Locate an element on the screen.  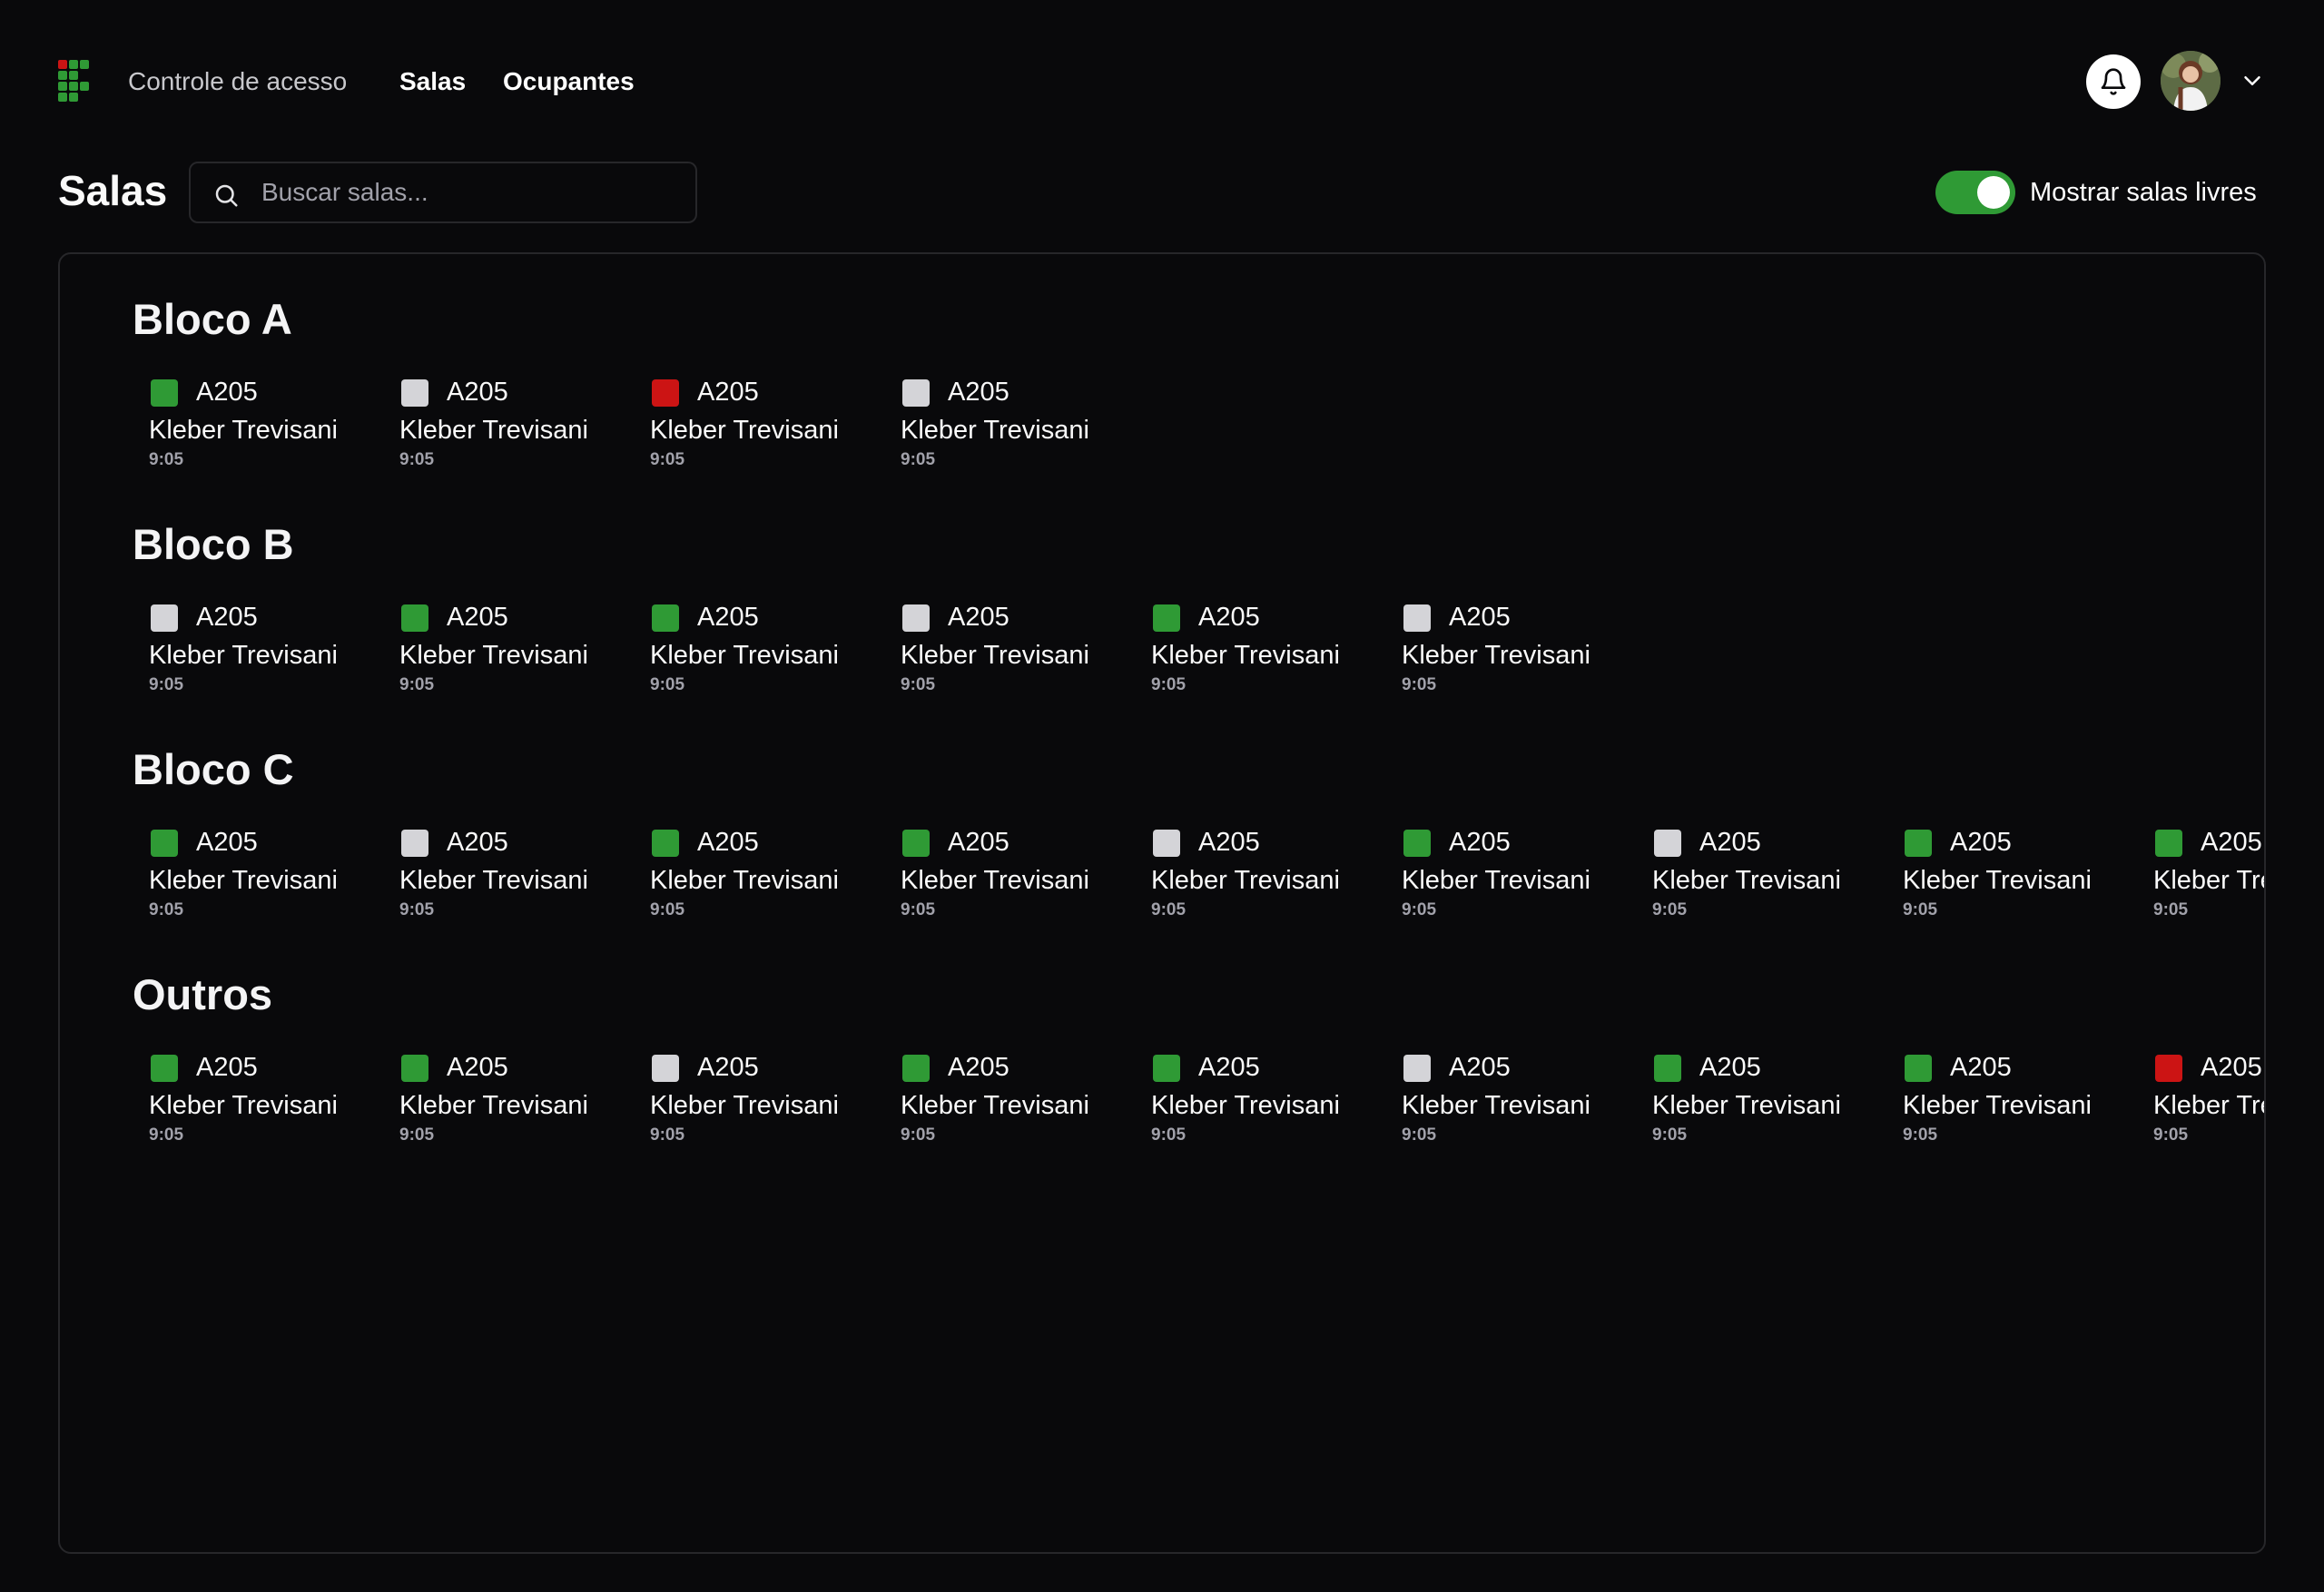
search-input is located at coordinates (470, 192).